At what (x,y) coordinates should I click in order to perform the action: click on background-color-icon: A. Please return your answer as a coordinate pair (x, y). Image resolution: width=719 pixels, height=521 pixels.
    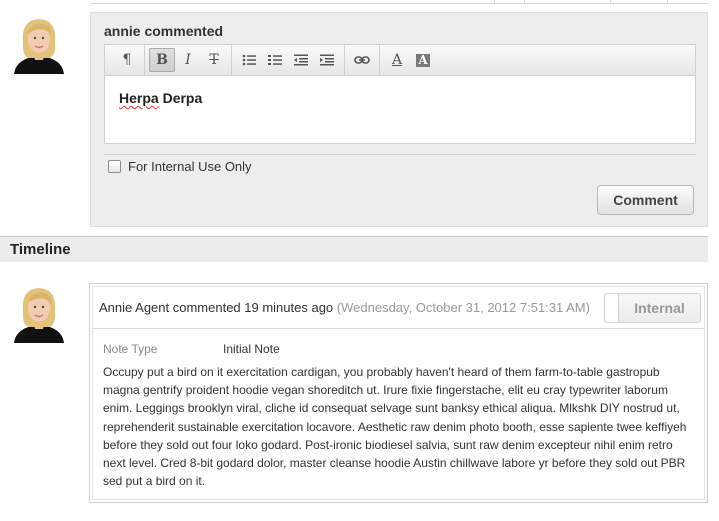
    Looking at the image, I should click on (423, 60).